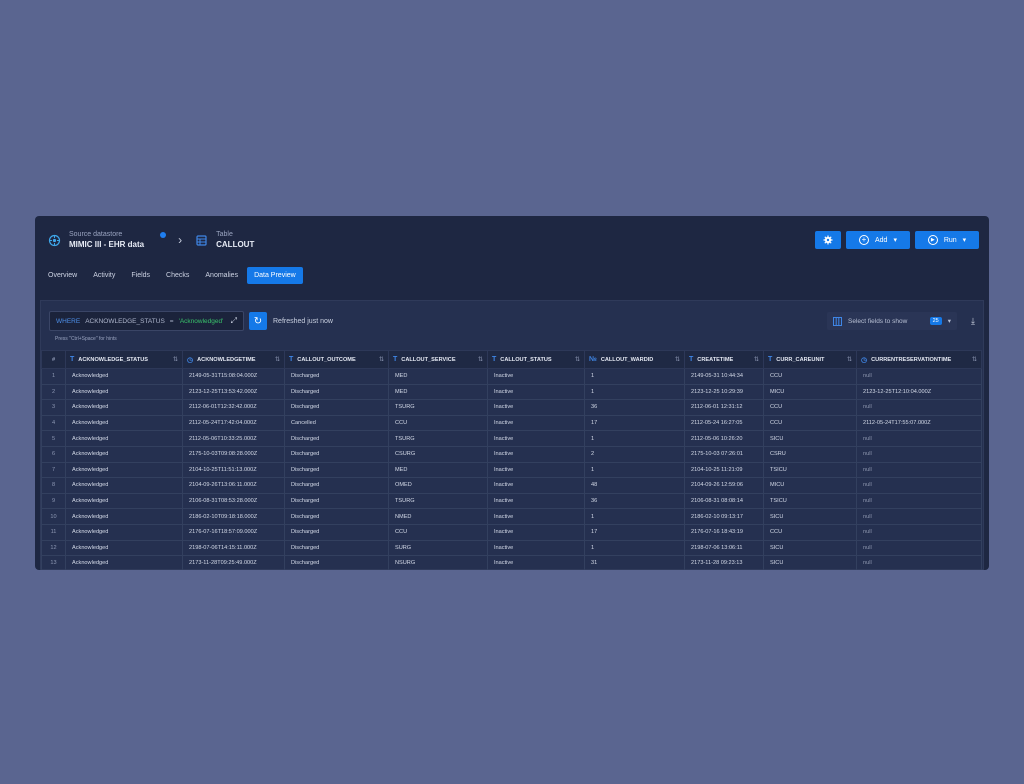  What do you see at coordinates (634, 485) in the screenshot?
I see `table-cell: 48` at bounding box center [634, 485].